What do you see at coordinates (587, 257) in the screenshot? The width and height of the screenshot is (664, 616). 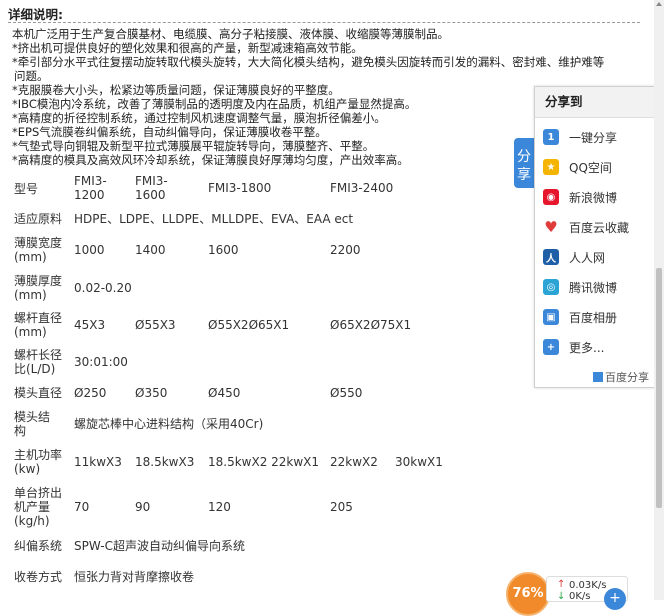 I see `share-item-label: 人人网` at bounding box center [587, 257].